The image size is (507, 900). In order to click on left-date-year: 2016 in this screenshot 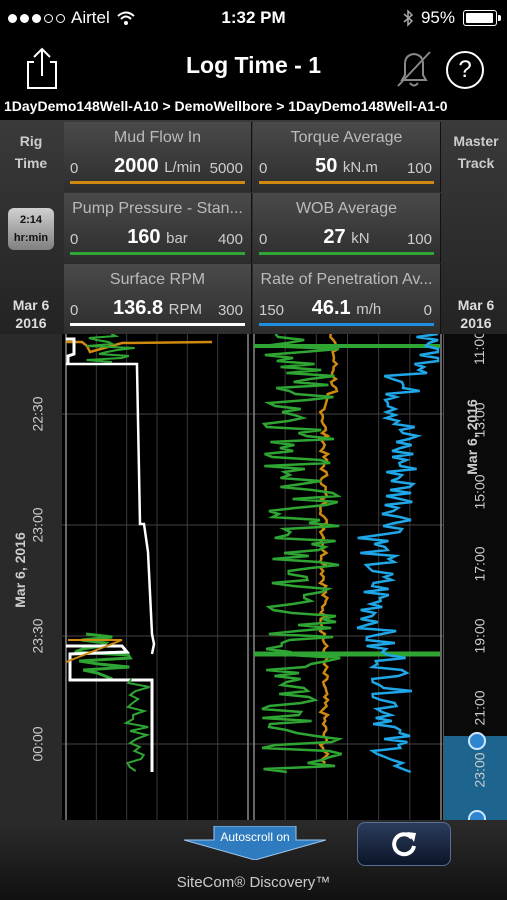, I will do `click(31, 323)`.